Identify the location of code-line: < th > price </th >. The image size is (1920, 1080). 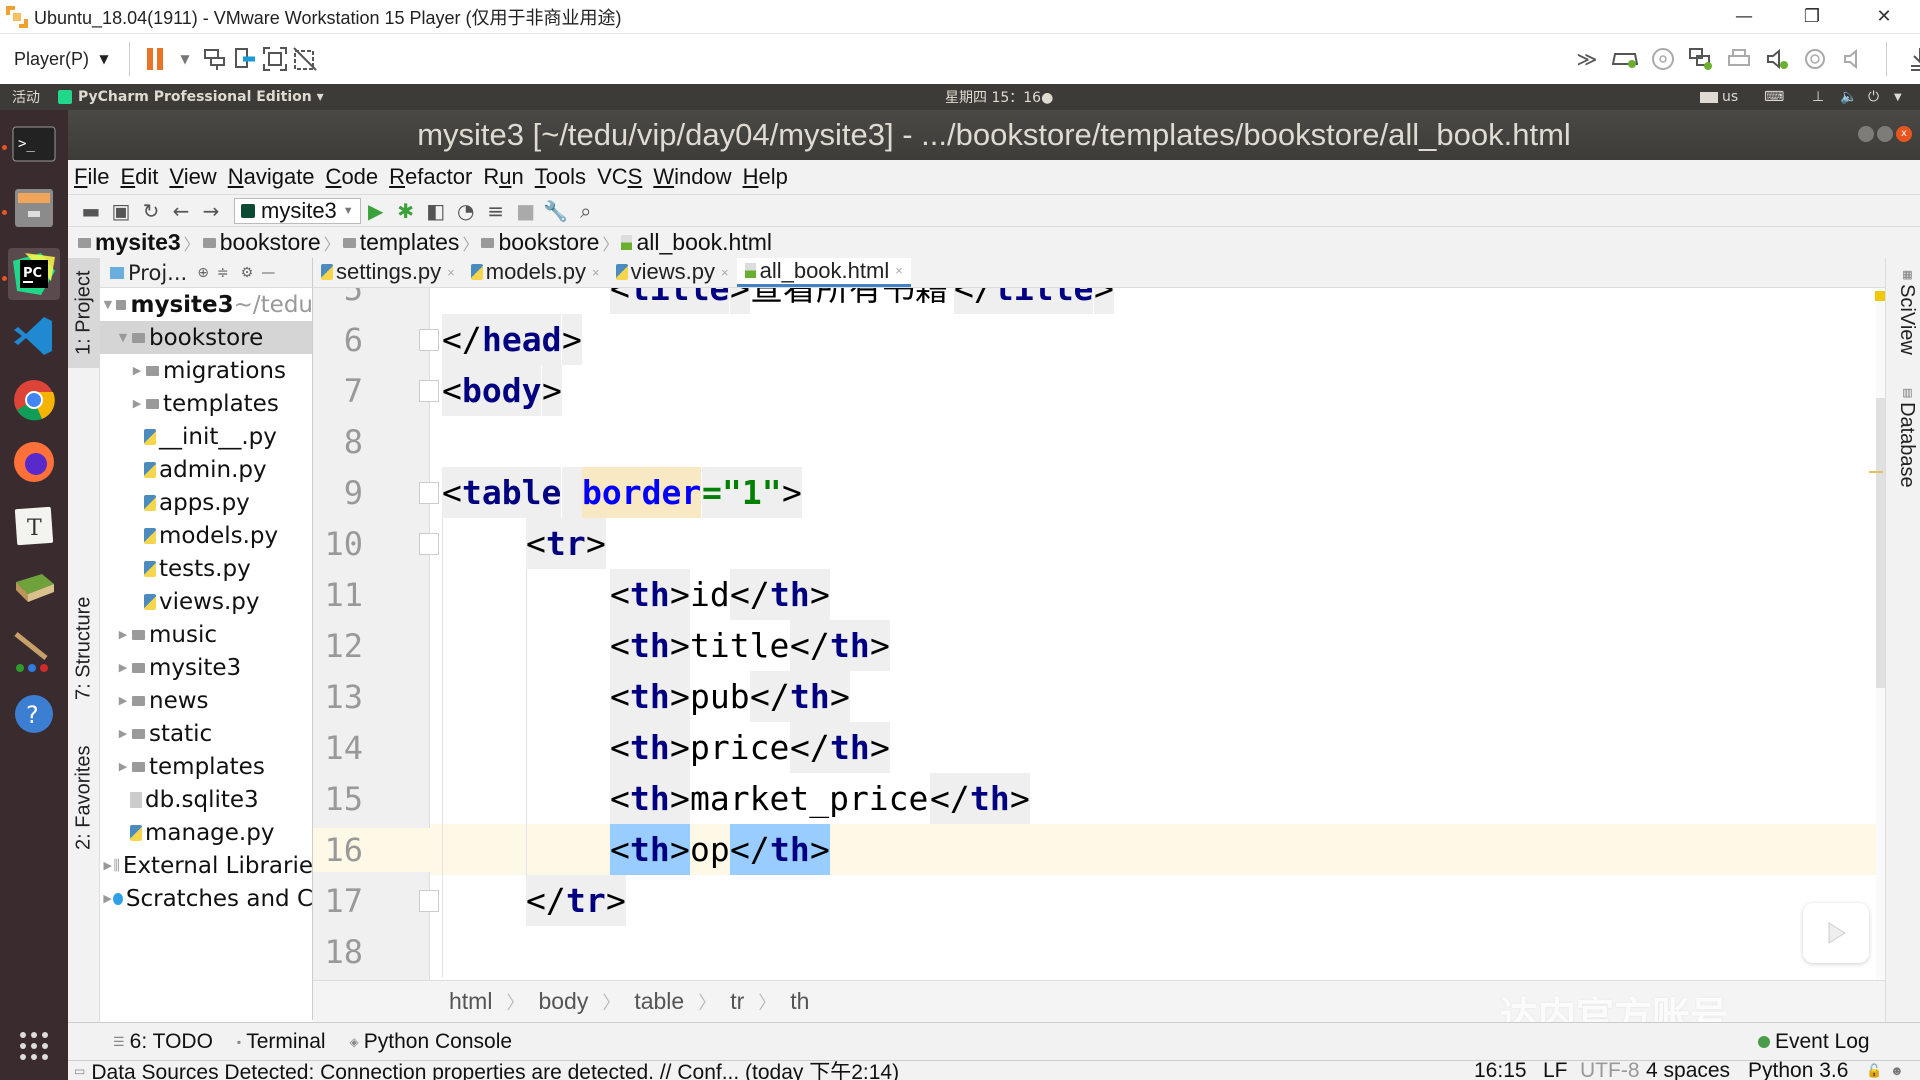
(1099, 747).